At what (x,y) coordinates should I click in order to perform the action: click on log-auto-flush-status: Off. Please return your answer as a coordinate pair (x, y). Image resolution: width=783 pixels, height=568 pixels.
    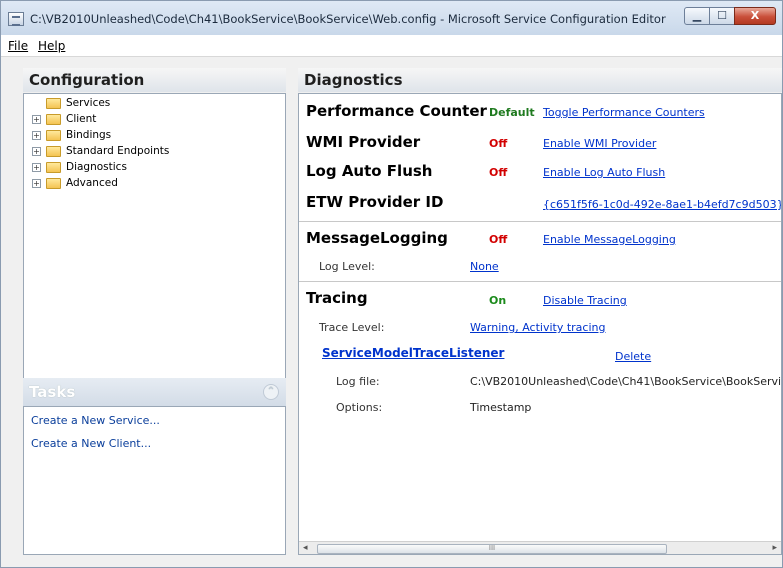
    Looking at the image, I should click on (498, 172).